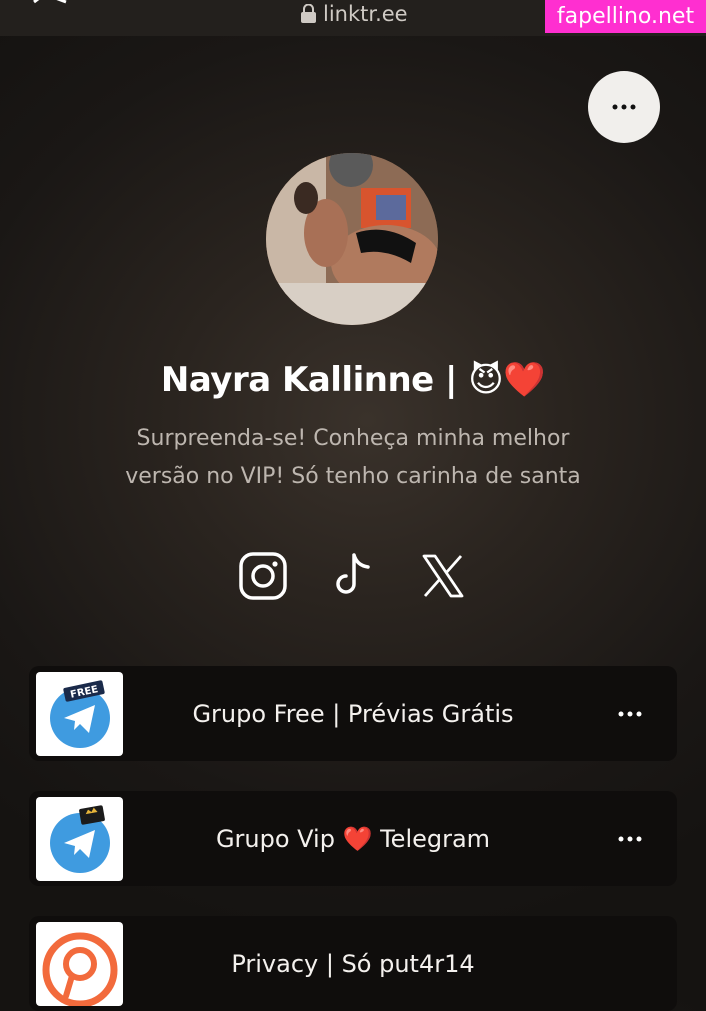 This screenshot has height=1011, width=706. I want to click on tiktok-icon, so click(353, 576).